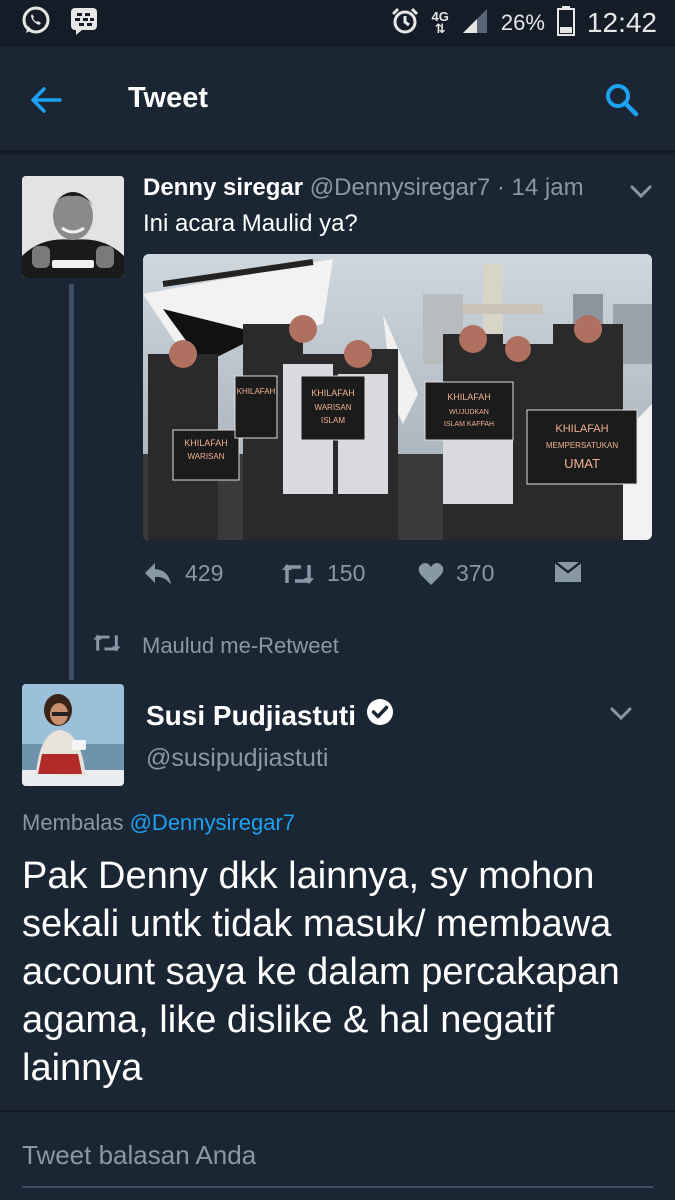  What do you see at coordinates (337, 1164) in the screenshot?
I see `reply-input: Tweet balasan Anda` at bounding box center [337, 1164].